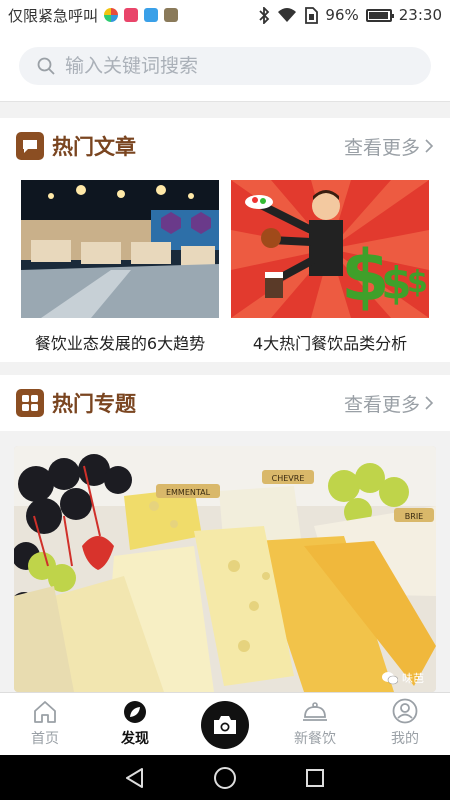  I want to click on status-bar: 仅限紧急呼叫 96% 23:30, so click(225, 15).